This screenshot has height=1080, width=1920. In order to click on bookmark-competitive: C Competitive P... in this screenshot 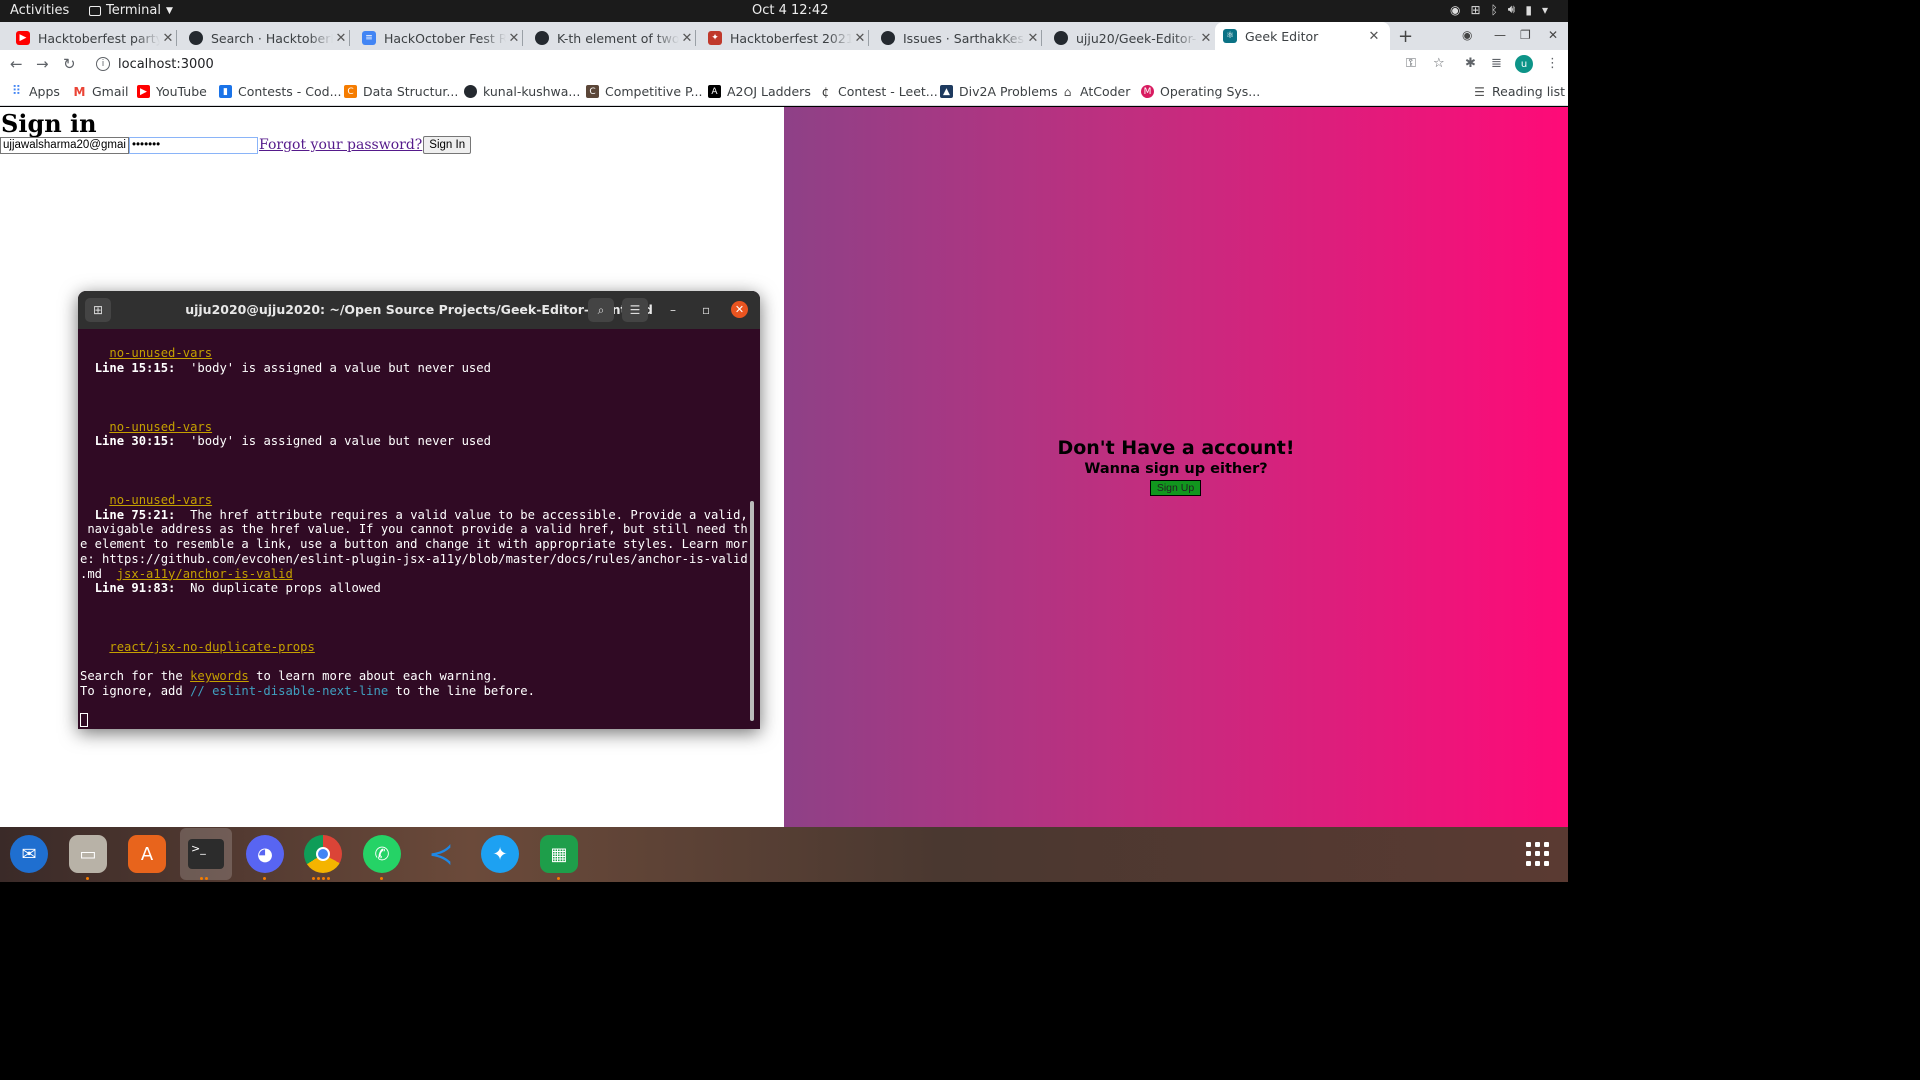, I will do `click(644, 91)`.